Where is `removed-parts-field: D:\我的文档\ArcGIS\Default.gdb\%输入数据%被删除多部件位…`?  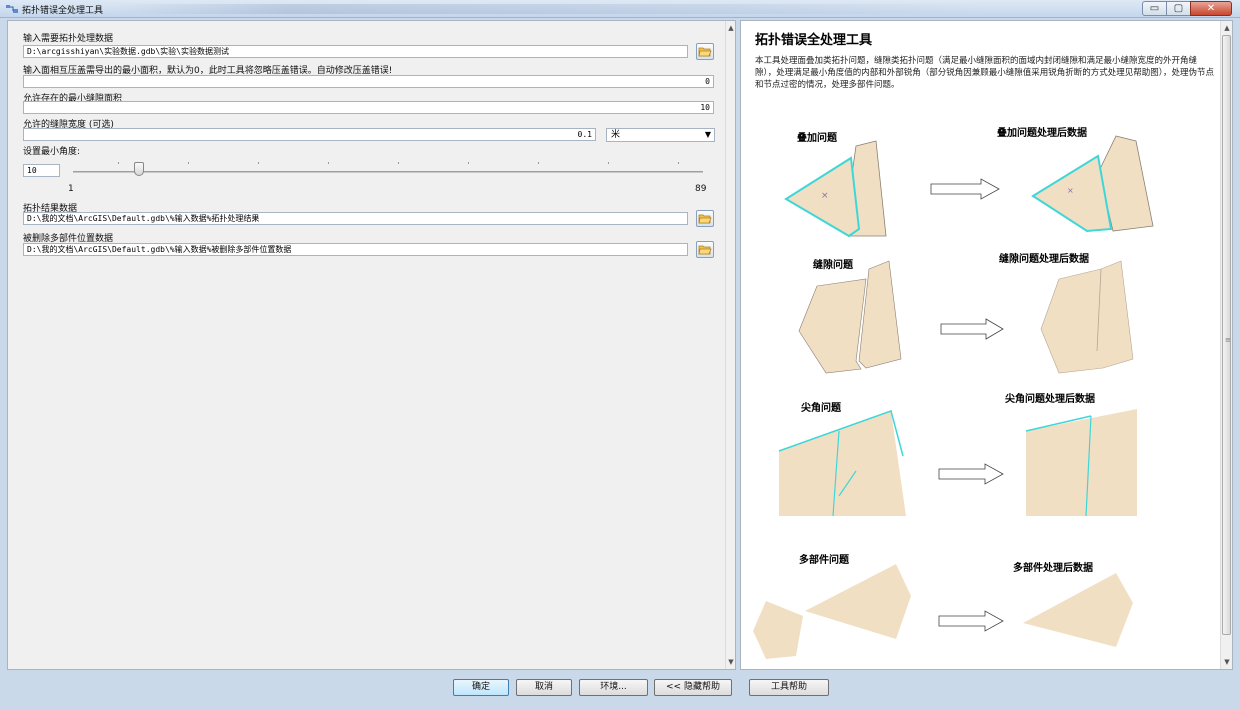 removed-parts-field: D:\我的文档\ArcGIS\Default.gdb\%输入数据%被删除多部件位… is located at coordinates (355, 249).